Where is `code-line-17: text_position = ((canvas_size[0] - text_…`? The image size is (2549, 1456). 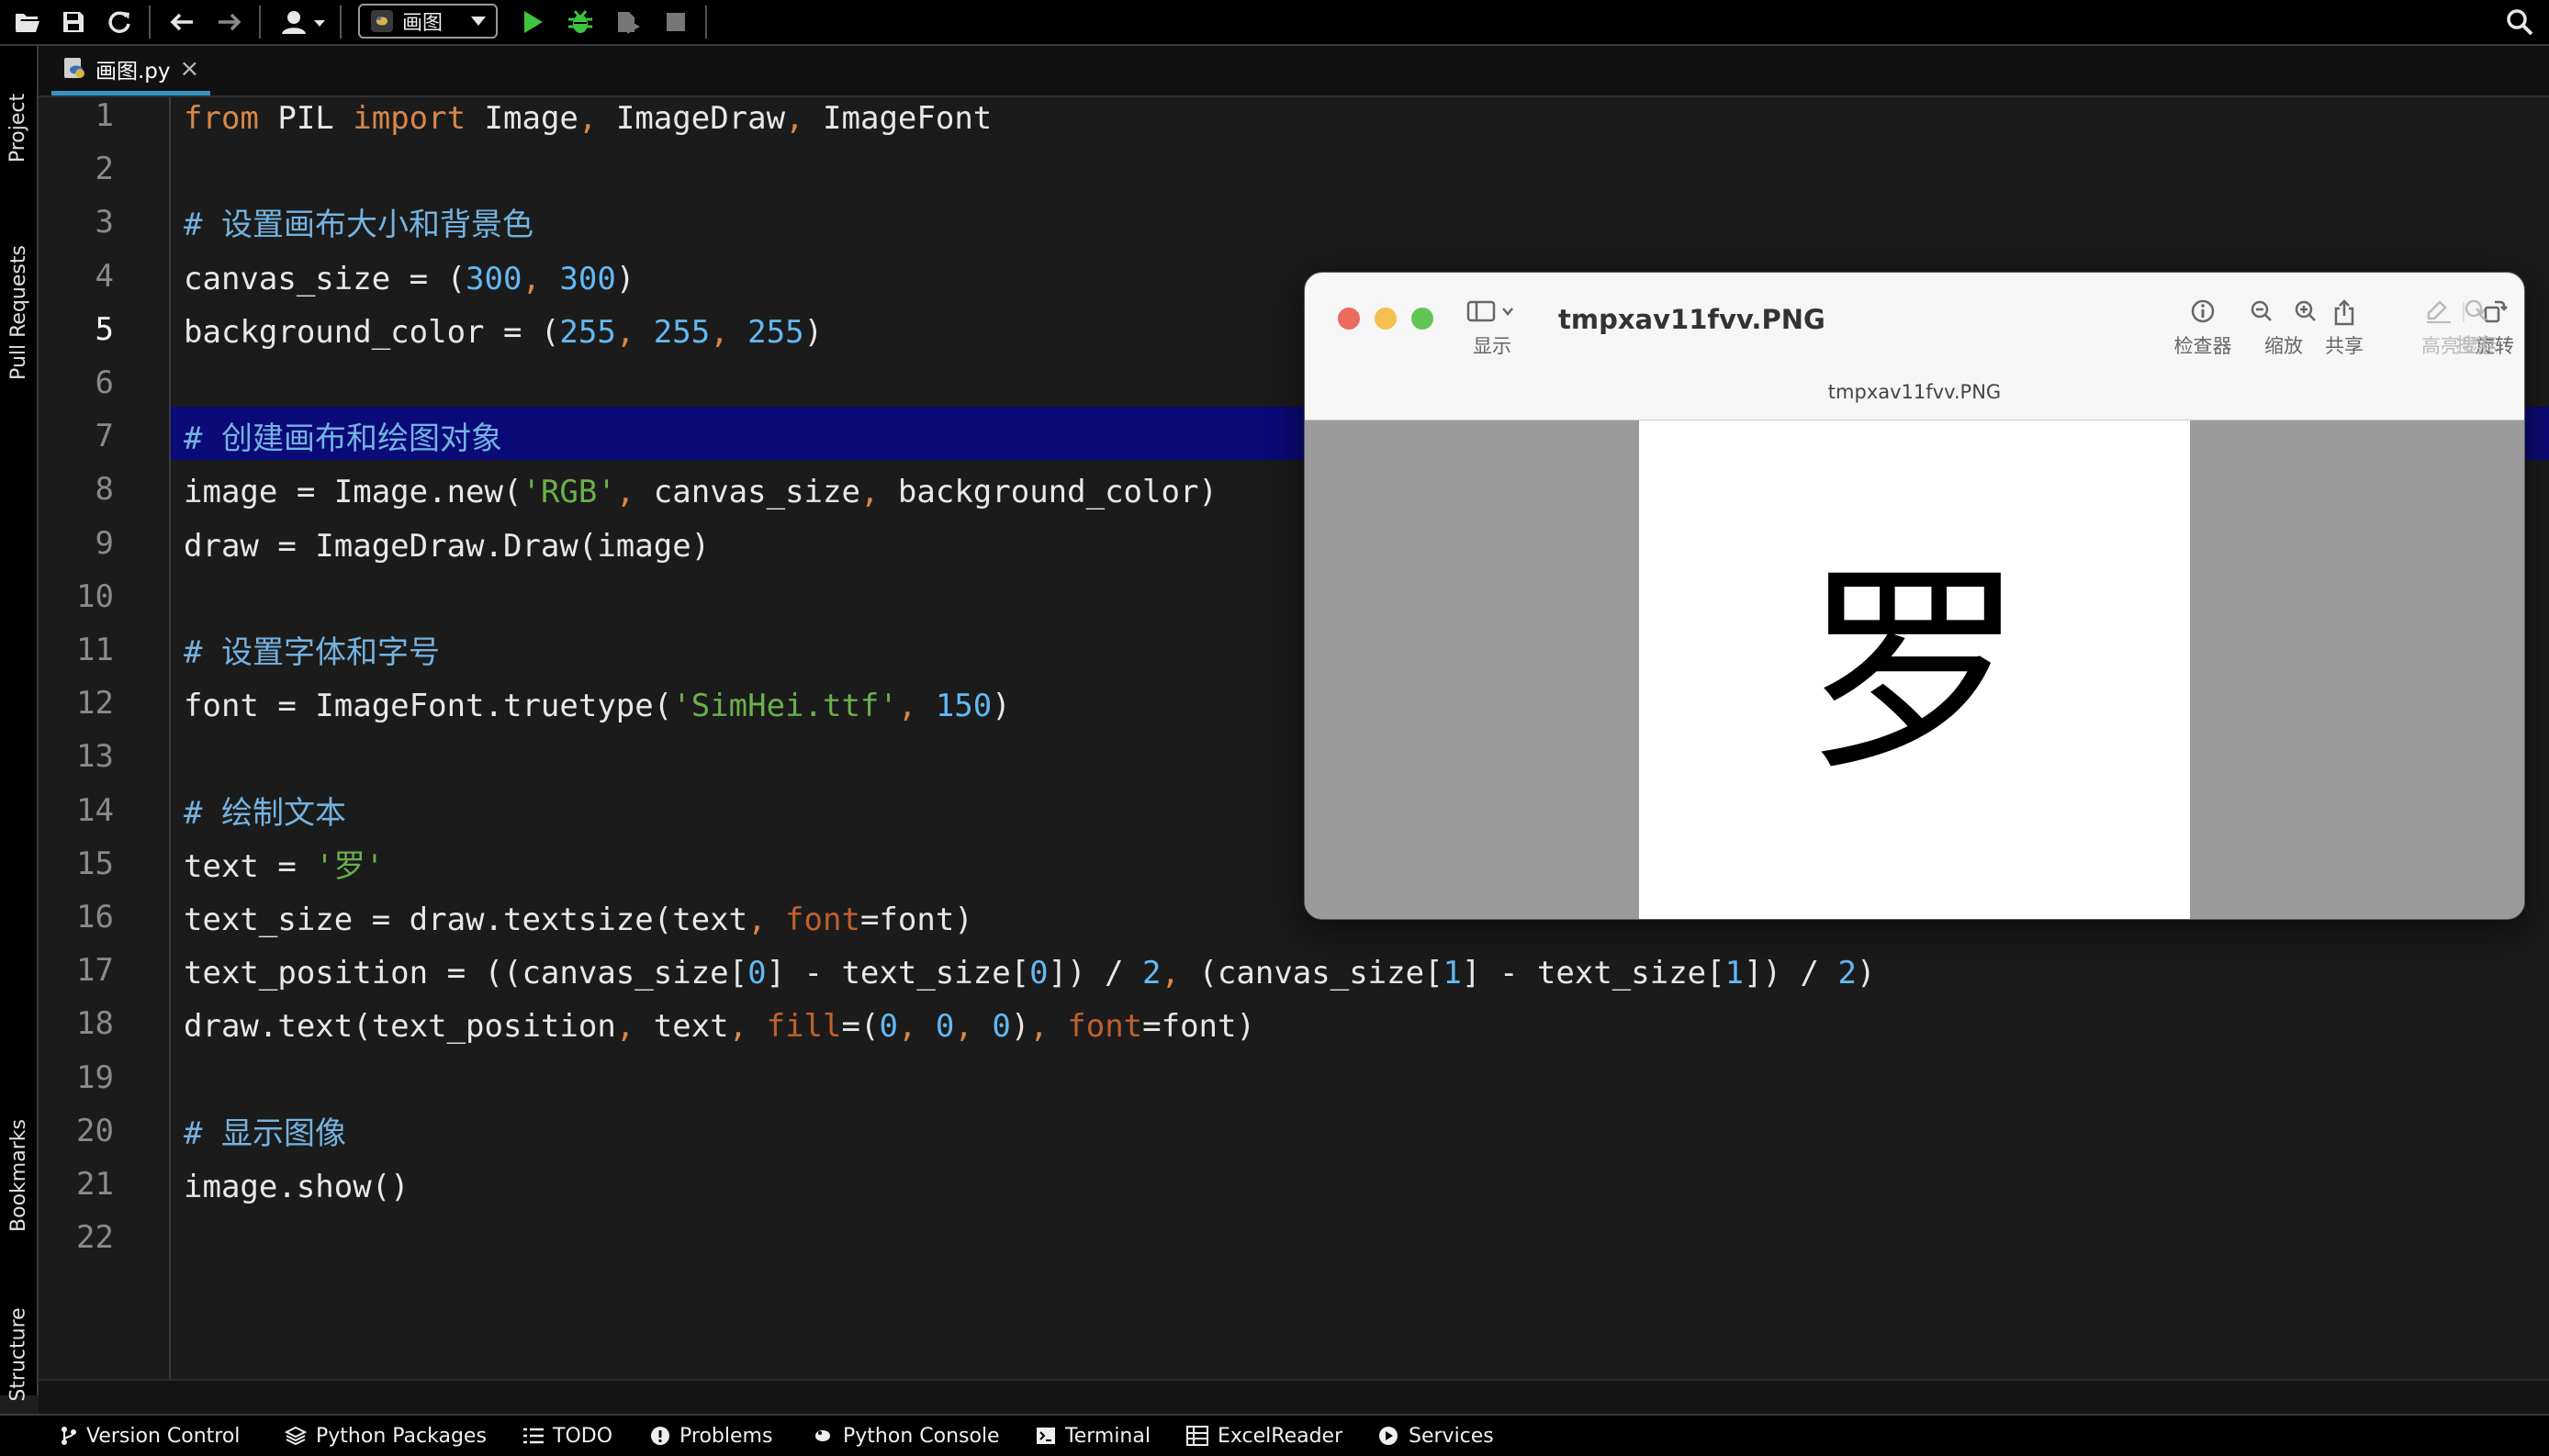
code-line-17: text_position = ((canvas_size[0] - text_… is located at coordinates (1029, 973).